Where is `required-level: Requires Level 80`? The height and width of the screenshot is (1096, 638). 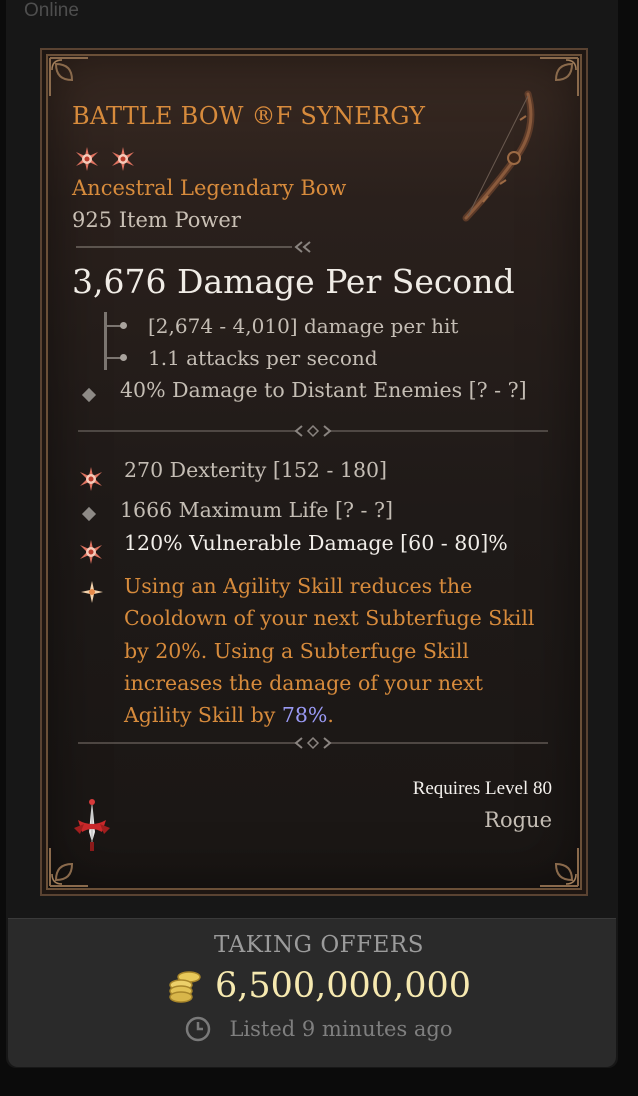
required-level: Requires Level 80 is located at coordinates (482, 788).